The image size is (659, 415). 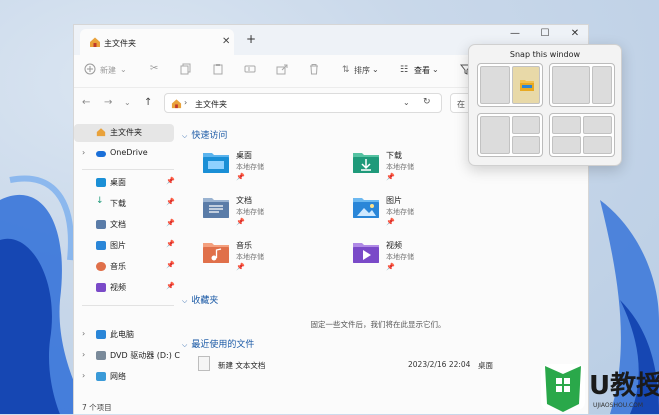 I want to click on new-button: 新建, so click(x=108, y=70).